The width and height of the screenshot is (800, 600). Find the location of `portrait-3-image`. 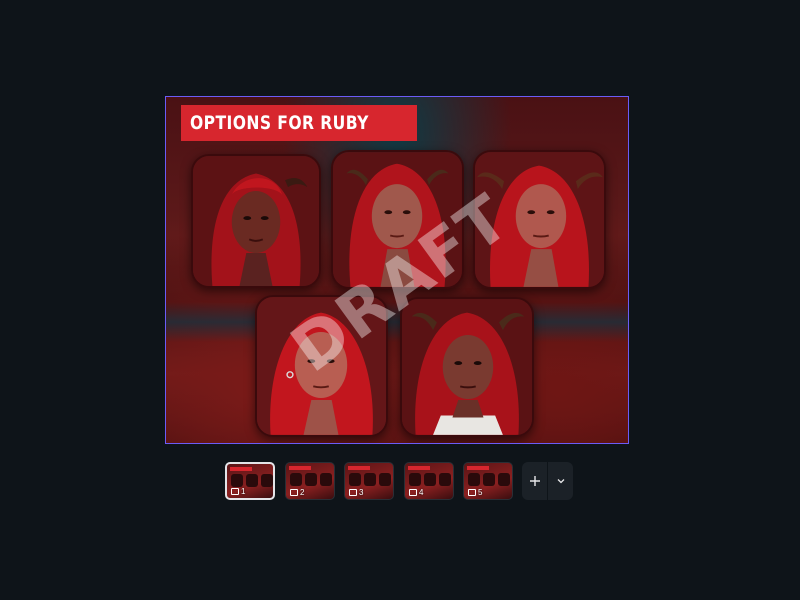

portrait-3-image is located at coordinates (539, 219).